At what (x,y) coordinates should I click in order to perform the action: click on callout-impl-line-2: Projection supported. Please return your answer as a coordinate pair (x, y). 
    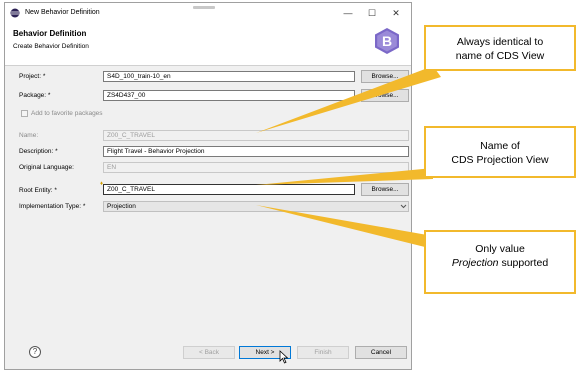
    Looking at the image, I should click on (500, 263).